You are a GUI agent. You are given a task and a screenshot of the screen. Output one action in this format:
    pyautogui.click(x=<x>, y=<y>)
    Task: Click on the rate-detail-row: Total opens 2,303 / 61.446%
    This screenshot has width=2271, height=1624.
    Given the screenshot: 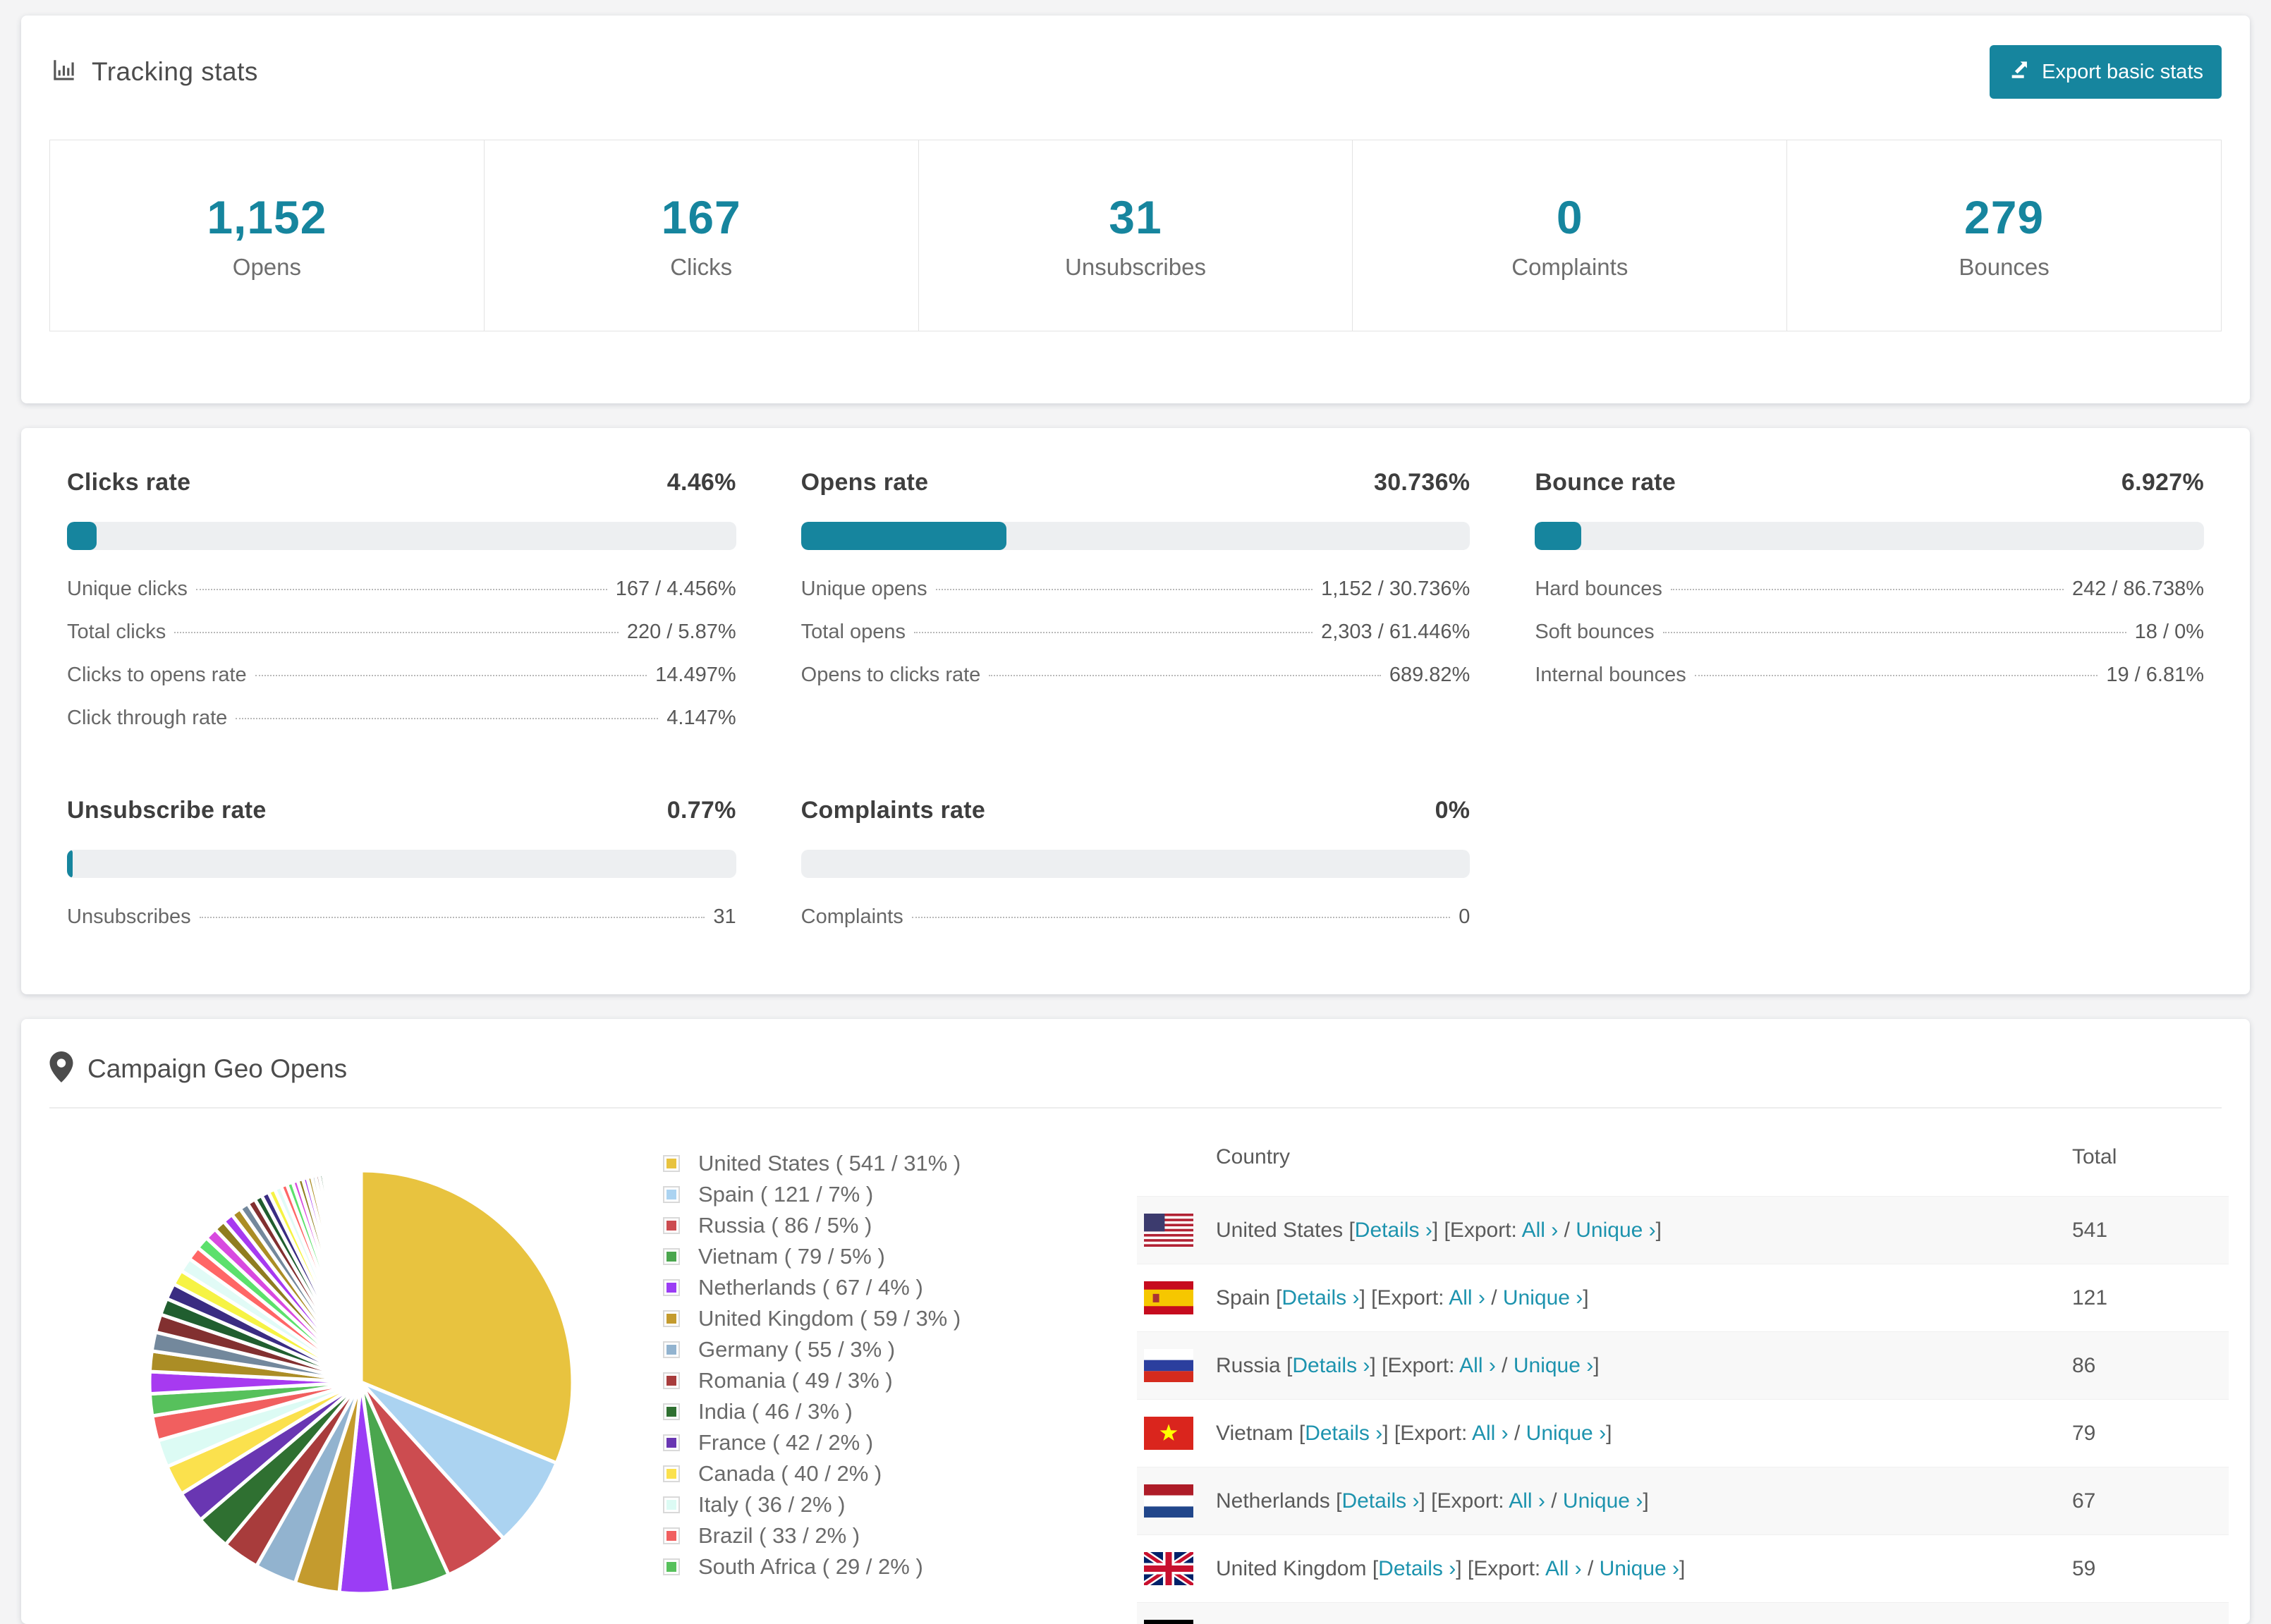 What is the action you would take?
    pyautogui.click(x=1136, y=631)
    